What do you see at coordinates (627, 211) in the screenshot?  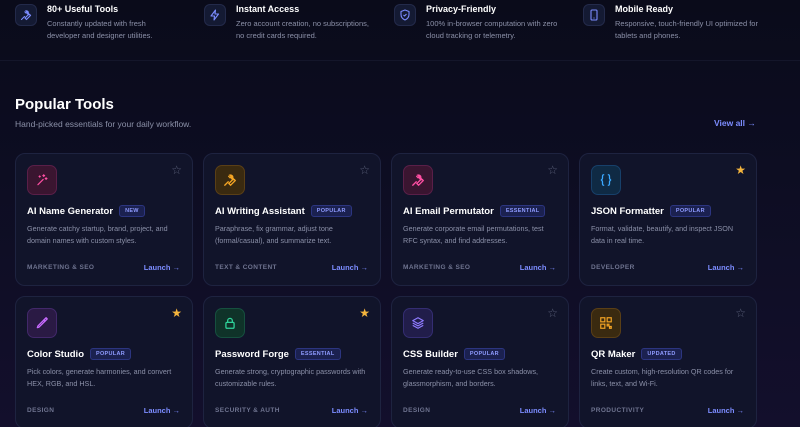 I see `card-title: JSON Formatter` at bounding box center [627, 211].